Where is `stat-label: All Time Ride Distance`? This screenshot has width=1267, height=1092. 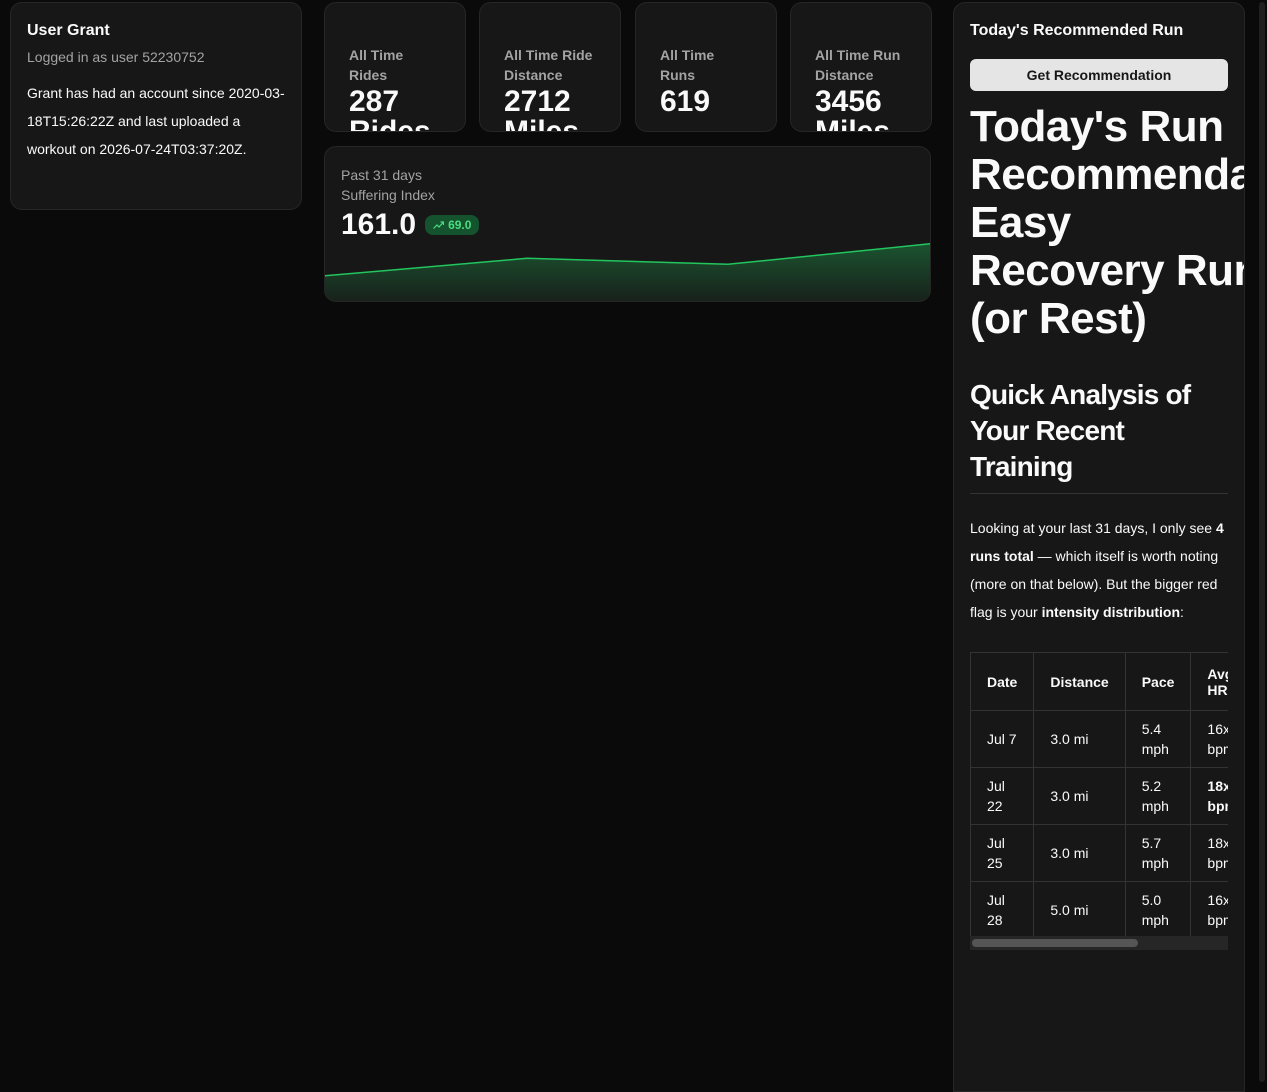
stat-label: All Time Ride Distance is located at coordinates (548, 65).